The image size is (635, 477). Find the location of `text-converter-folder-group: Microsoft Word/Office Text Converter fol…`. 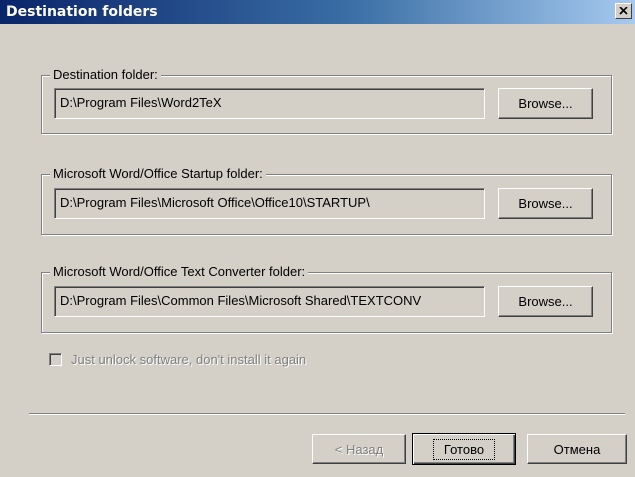

text-converter-folder-group: Microsoft Word/Office Text Converter fol… is located at coordinates (326, 298).